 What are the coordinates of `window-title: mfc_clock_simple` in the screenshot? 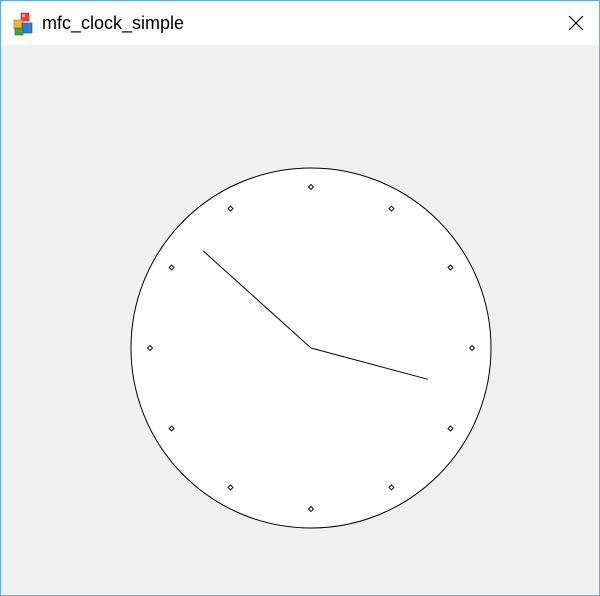 It's located at (113, 23).